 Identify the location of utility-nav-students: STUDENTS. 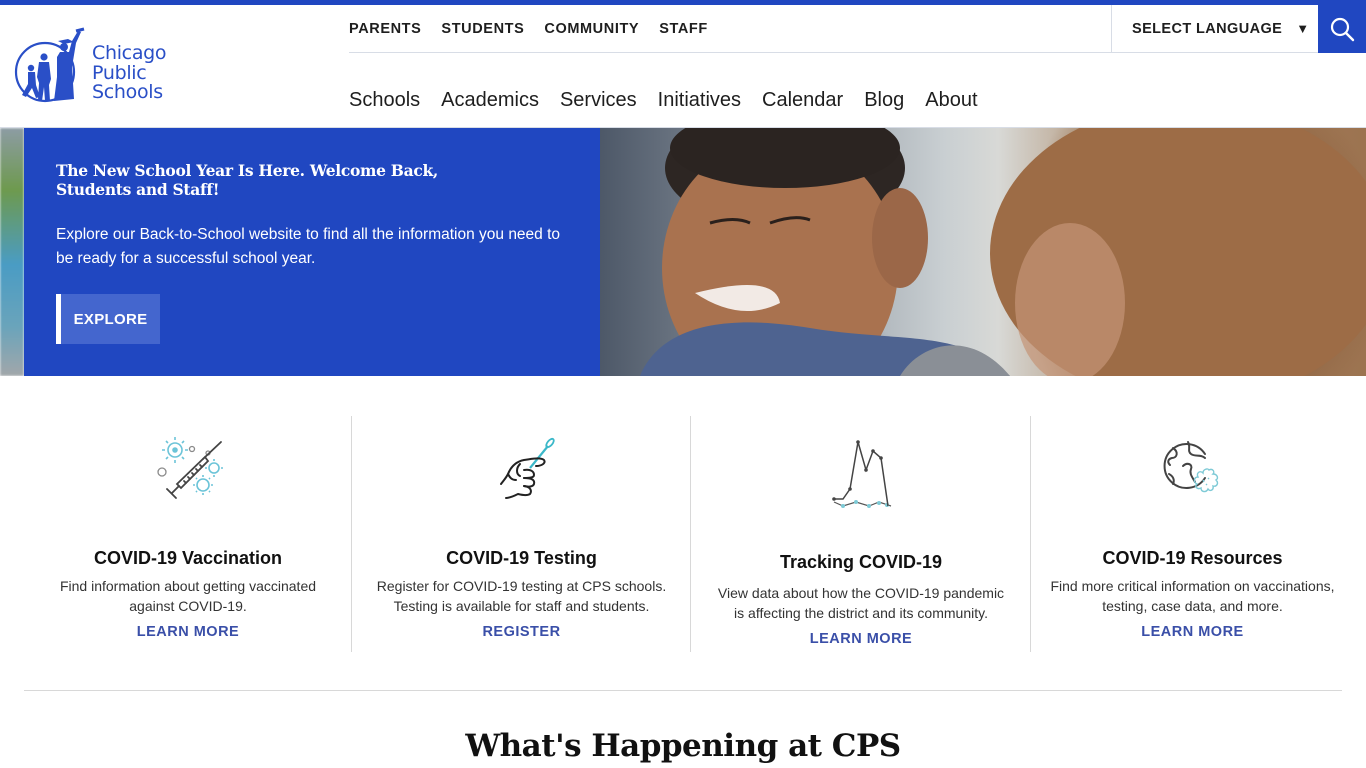
(482, 29).